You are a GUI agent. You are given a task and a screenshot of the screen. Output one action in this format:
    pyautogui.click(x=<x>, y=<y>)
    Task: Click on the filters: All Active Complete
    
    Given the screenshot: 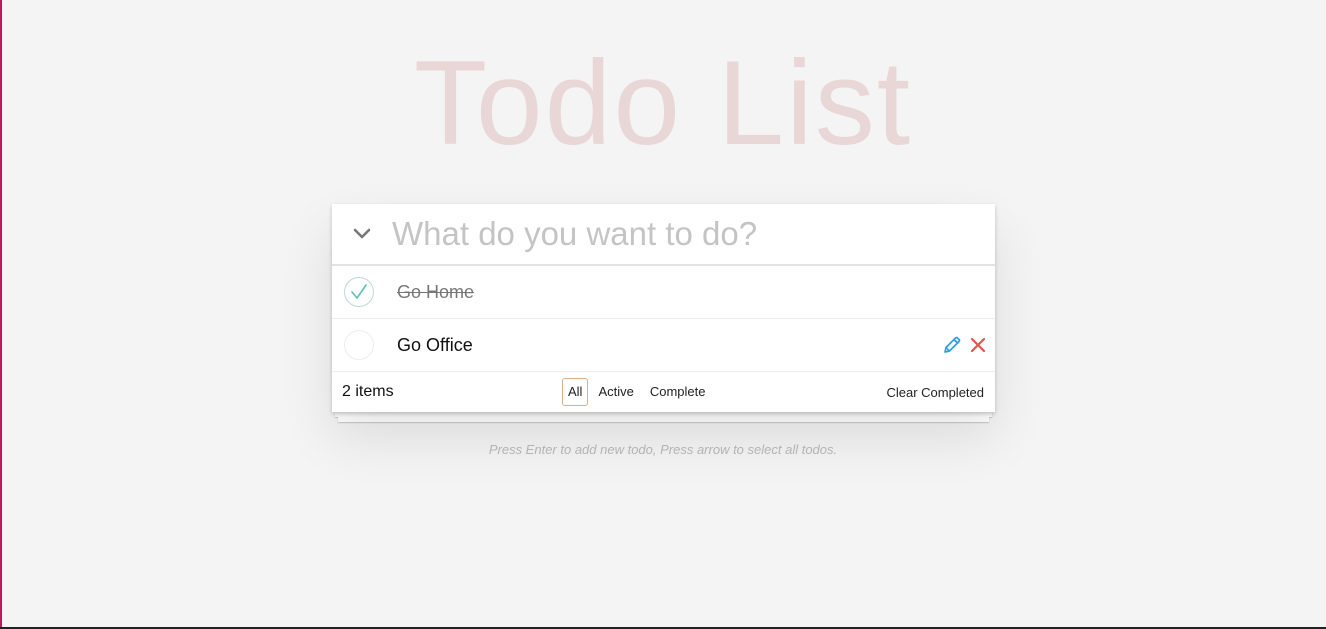 What is the action you would take?
    pyautogui.click(x=637, y=392)
    